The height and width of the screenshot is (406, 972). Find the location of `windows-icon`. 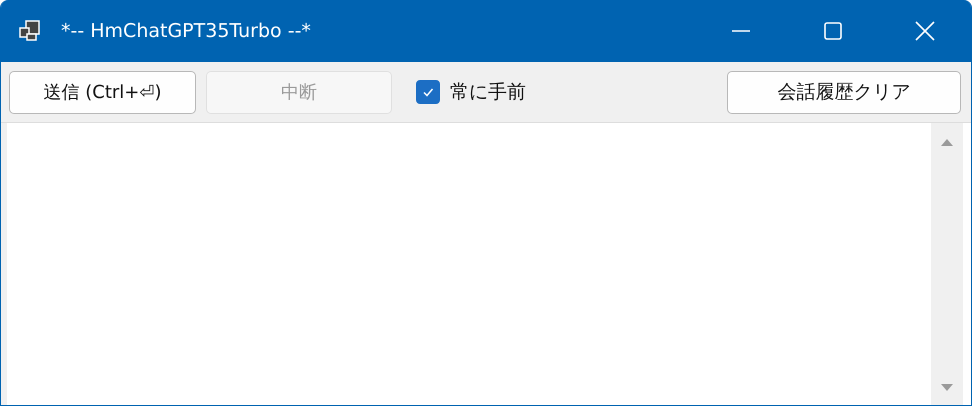

windows-icon is located at coordinates (30, 31).